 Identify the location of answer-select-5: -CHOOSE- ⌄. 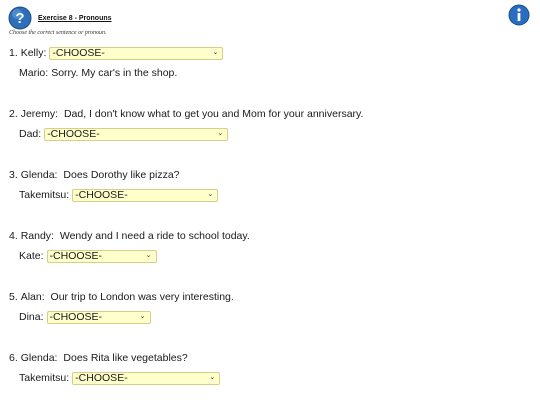
(98, 317).